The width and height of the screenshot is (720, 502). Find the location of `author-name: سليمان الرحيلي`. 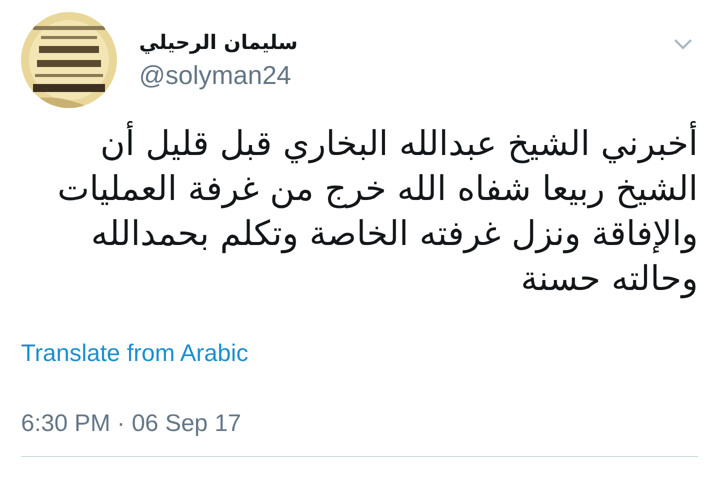

author-name: سليمان الرحيلي is located at coordinates (218, 42).